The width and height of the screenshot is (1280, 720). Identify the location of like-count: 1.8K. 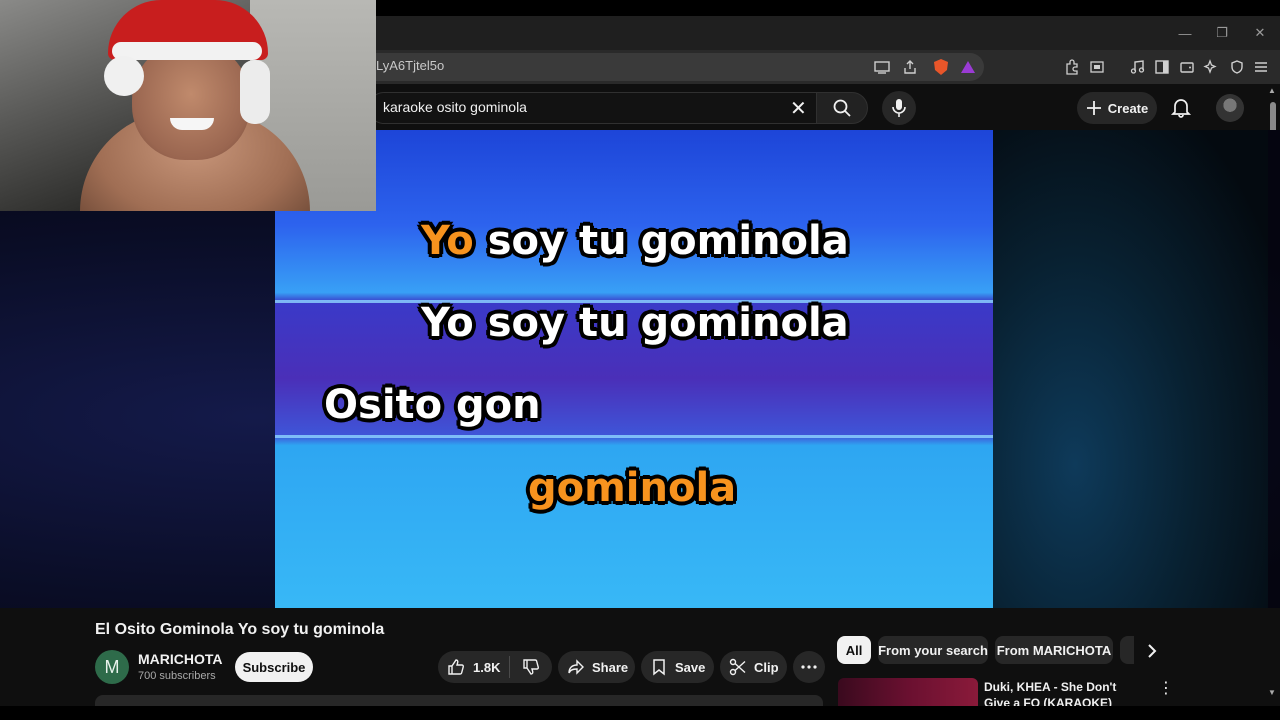
(487, 667).